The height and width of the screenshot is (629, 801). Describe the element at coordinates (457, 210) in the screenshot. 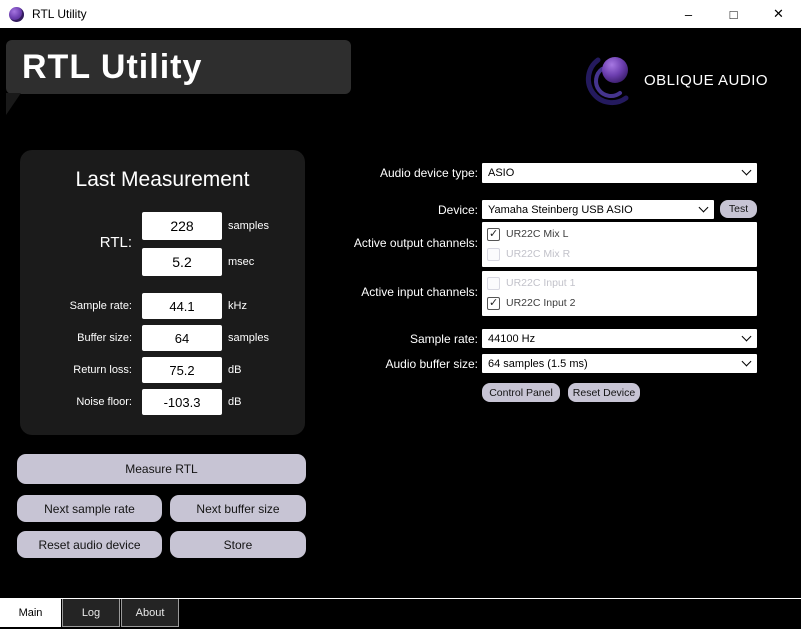

I see `device-label: Device:` at that location.